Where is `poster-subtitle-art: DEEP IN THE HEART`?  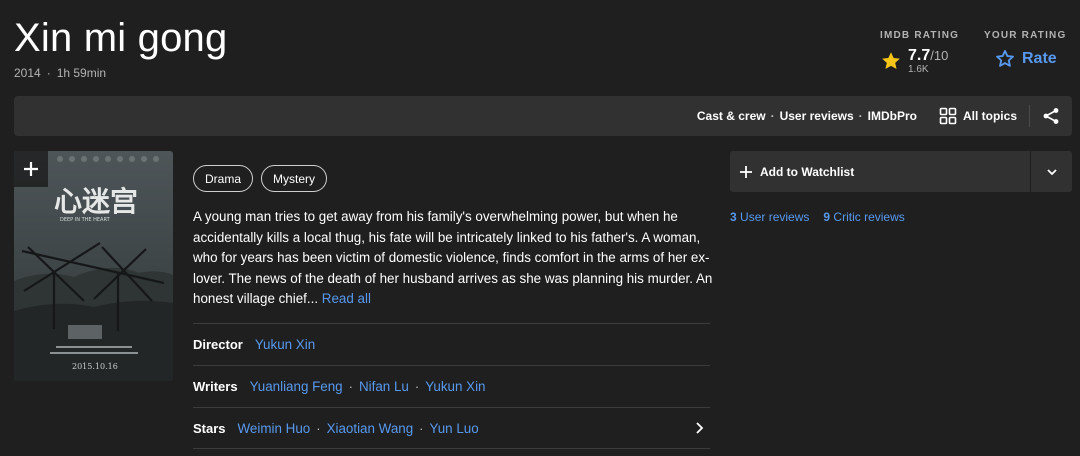
poster-subtitle-art: DEEP IN THE HEART is located at coordinates (85, 220).